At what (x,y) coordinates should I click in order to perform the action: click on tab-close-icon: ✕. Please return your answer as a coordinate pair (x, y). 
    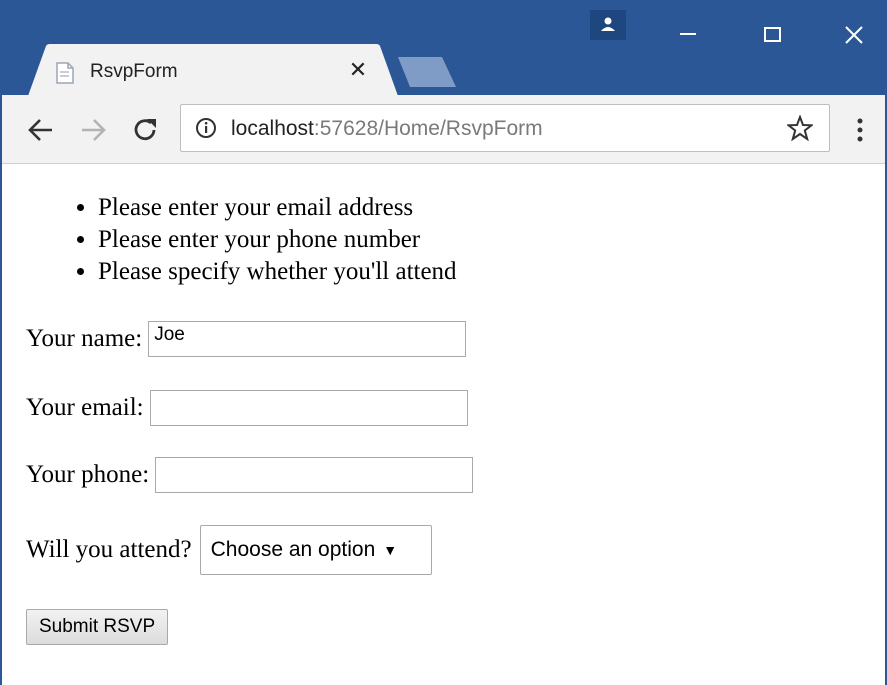
    Looking at the image, I should click on (358, 70).